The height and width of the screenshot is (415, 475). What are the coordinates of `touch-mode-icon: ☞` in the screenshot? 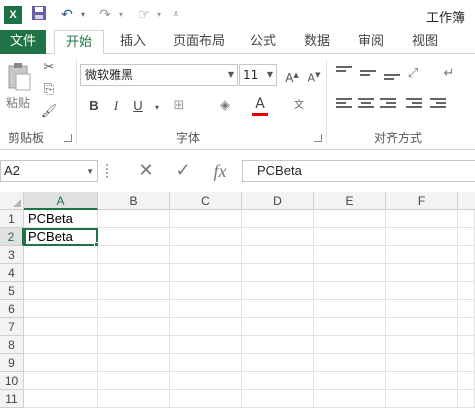 It's located at (144, 15).